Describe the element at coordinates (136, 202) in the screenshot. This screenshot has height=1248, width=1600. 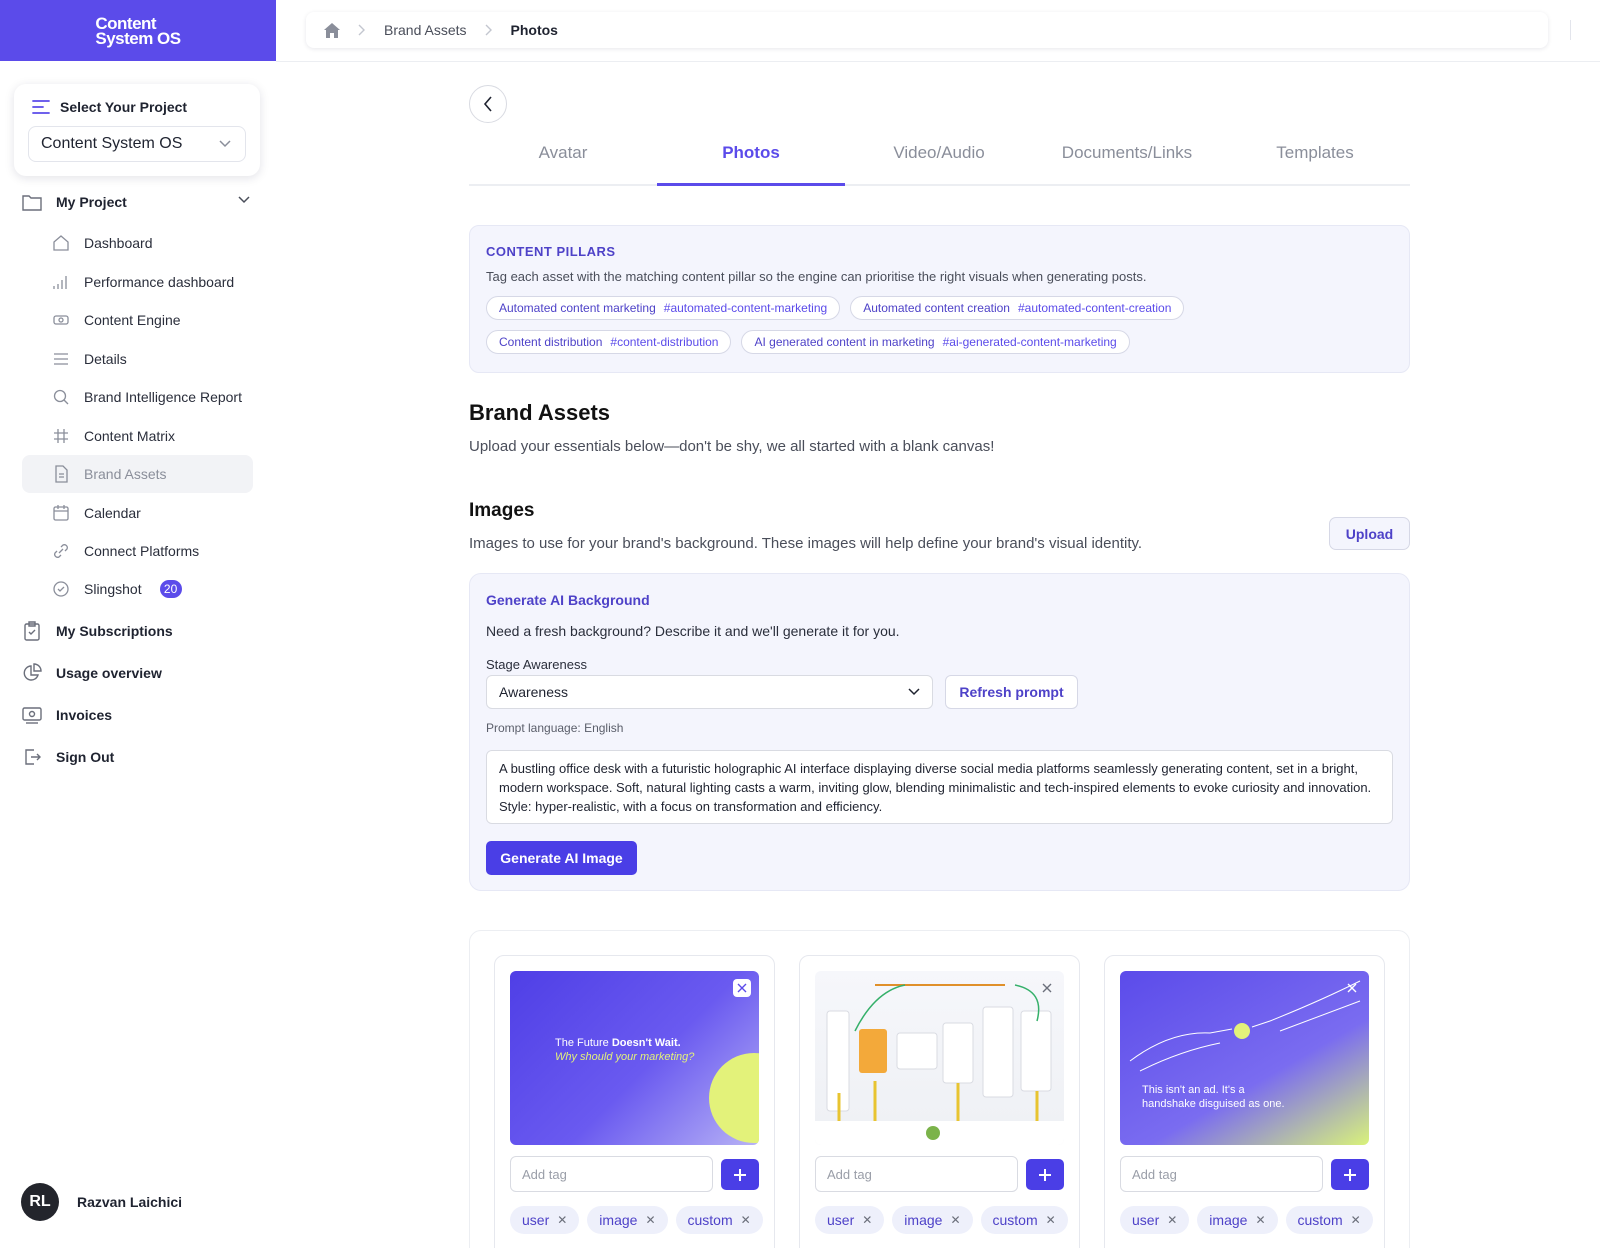
I see `nav-group-my-project: My Project` at that location.